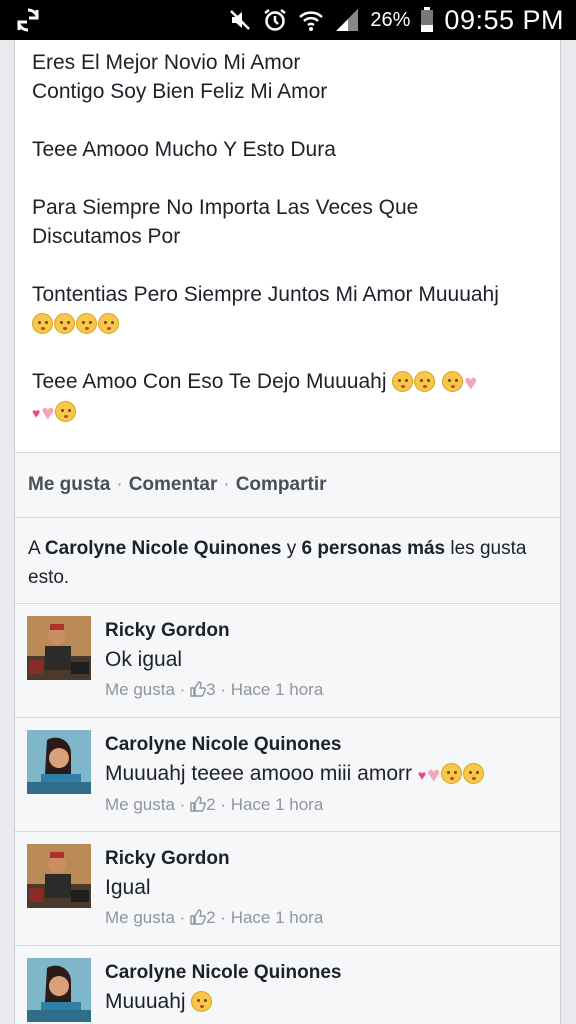 The height and width of the screenshot is (1024, 576). What do you see at coordinates (240, 20) in the screenshot?
I see `mute-icon` at bounding box center [240, 20].